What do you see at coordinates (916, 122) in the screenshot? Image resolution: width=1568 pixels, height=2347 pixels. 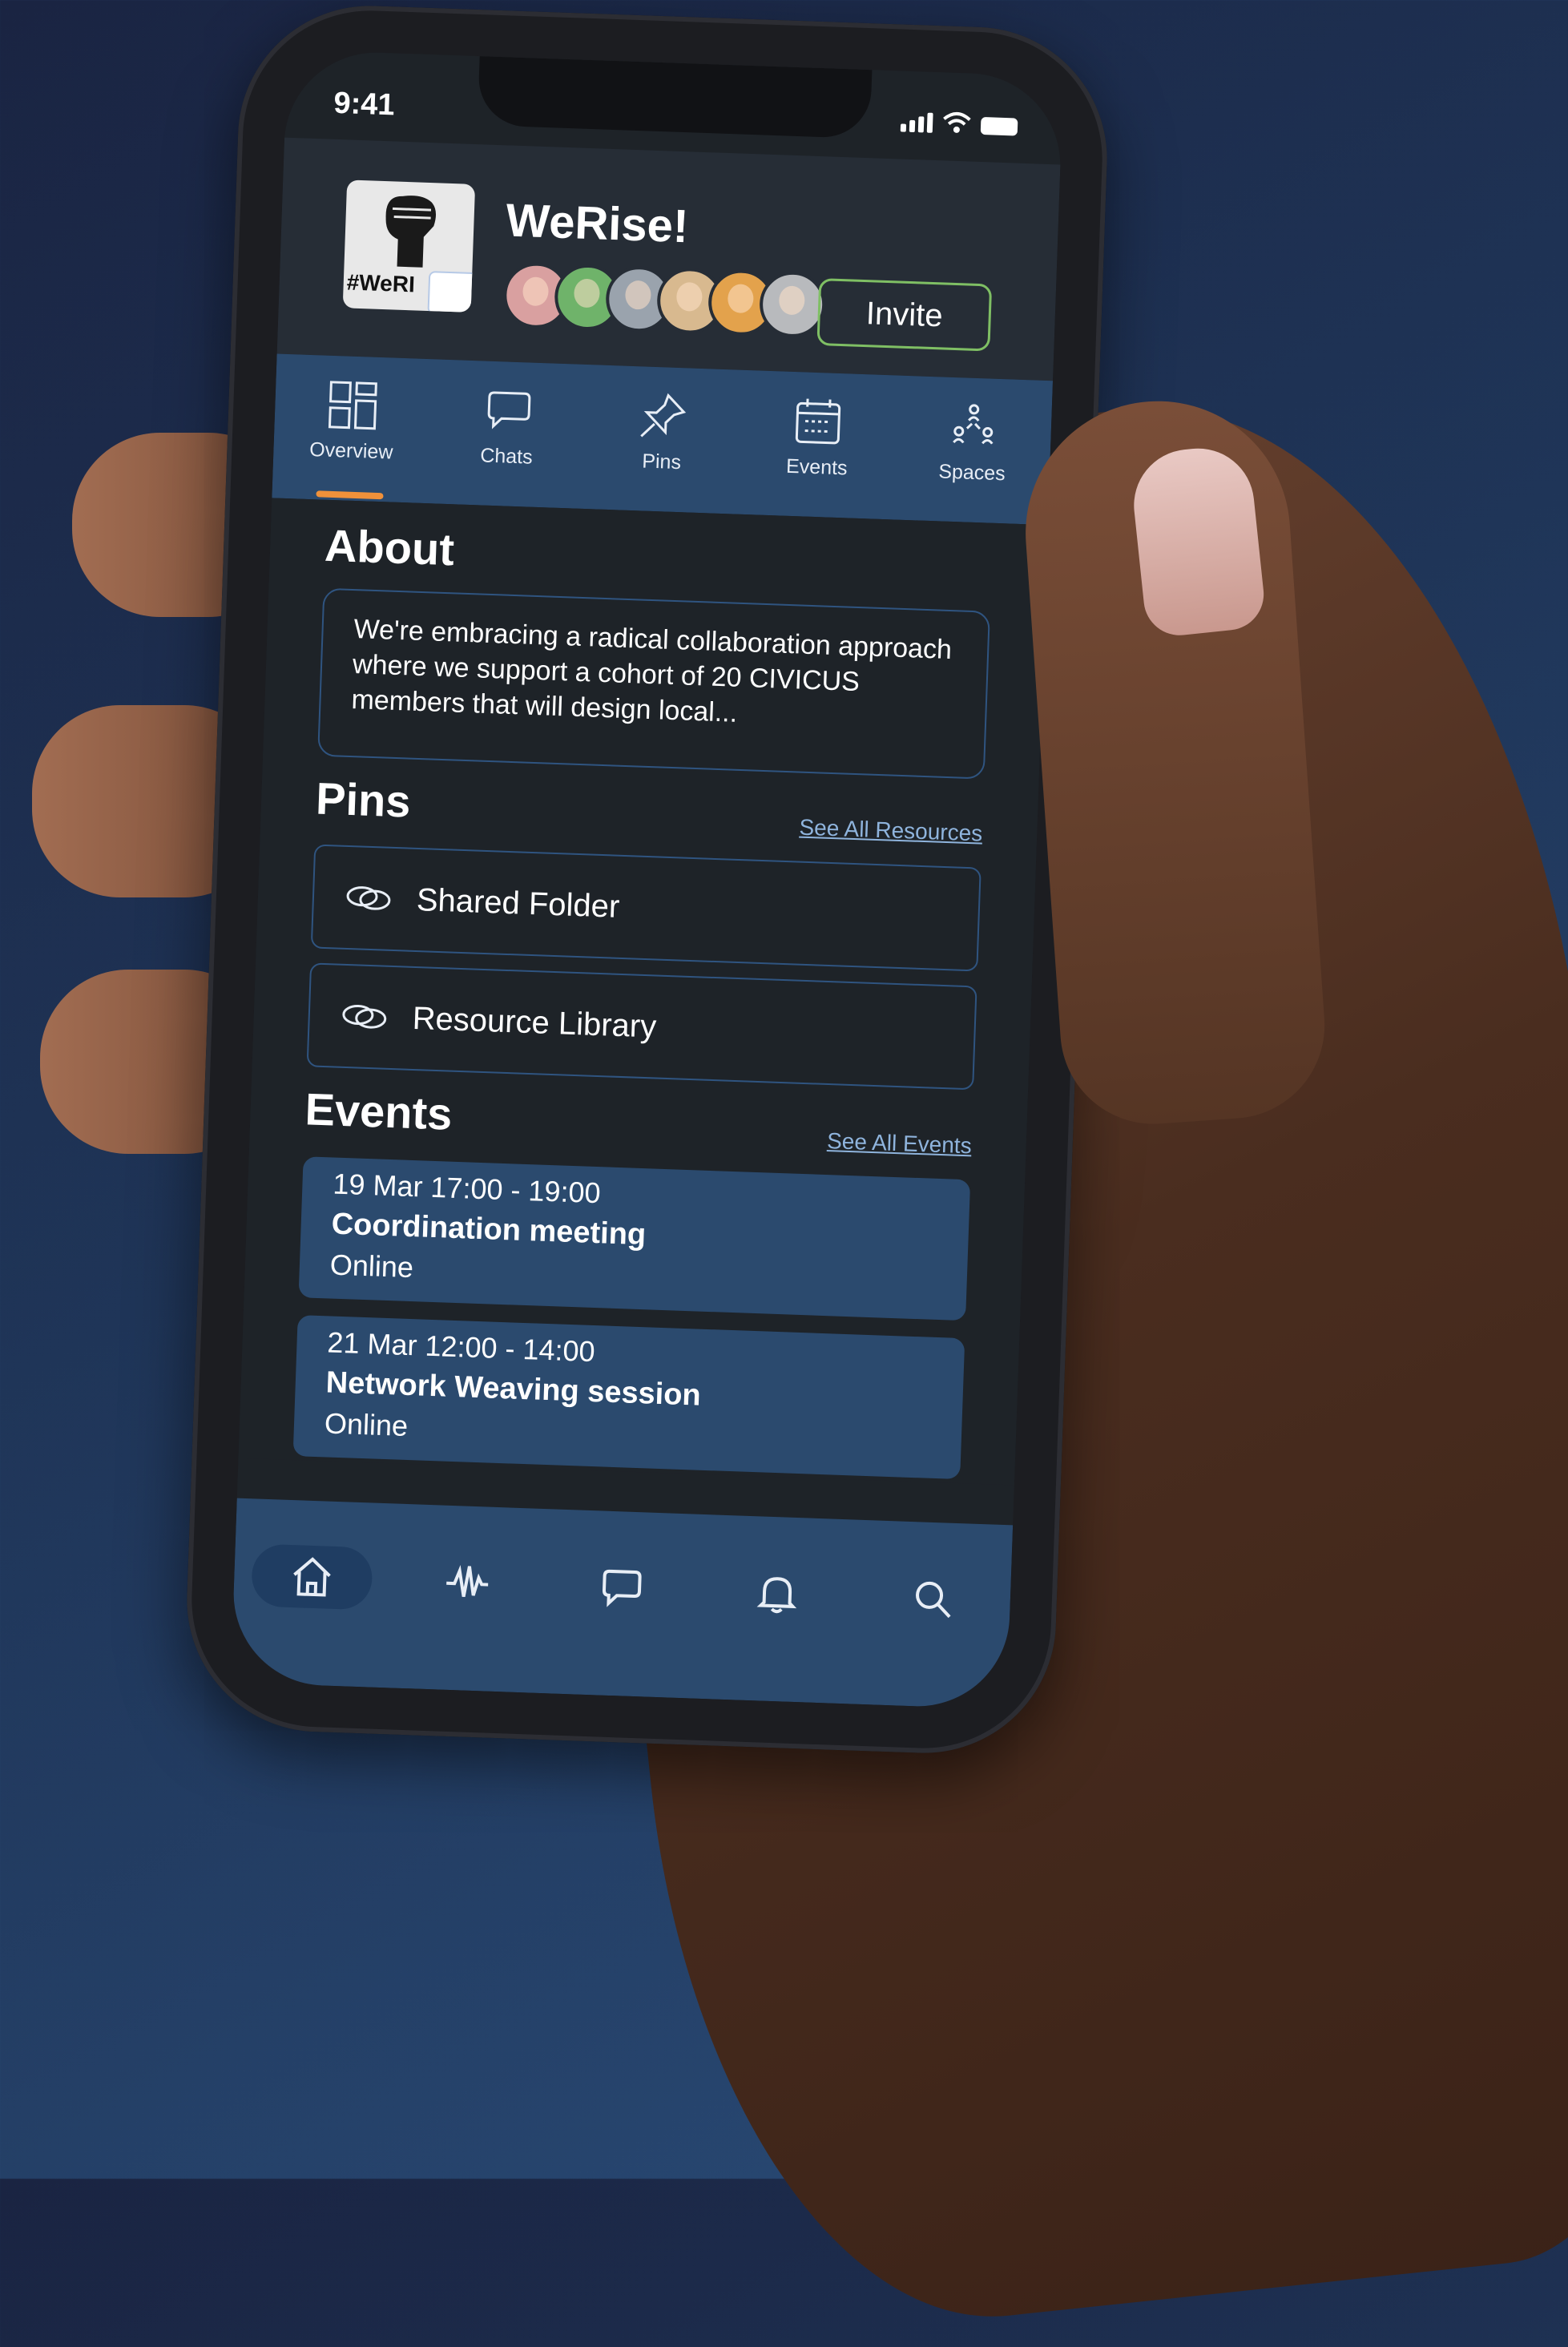 I see `signal-icon` at bounding box center [916, 122].